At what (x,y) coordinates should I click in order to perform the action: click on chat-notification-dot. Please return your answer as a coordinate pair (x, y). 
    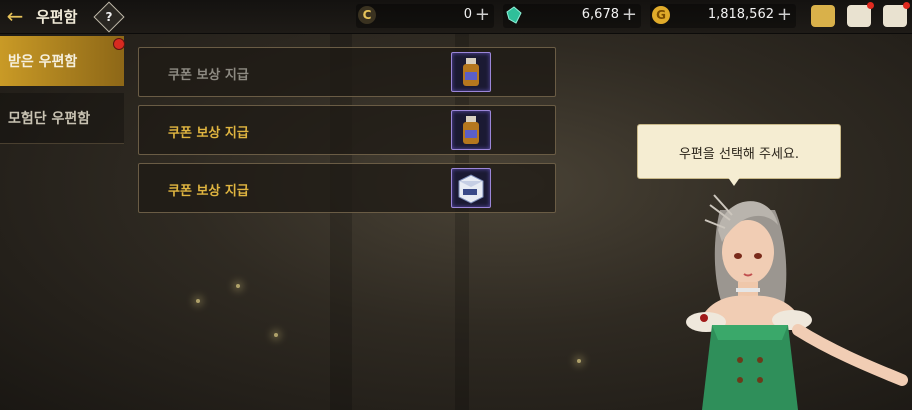
    Looking at the image, I should click on (906, 5).